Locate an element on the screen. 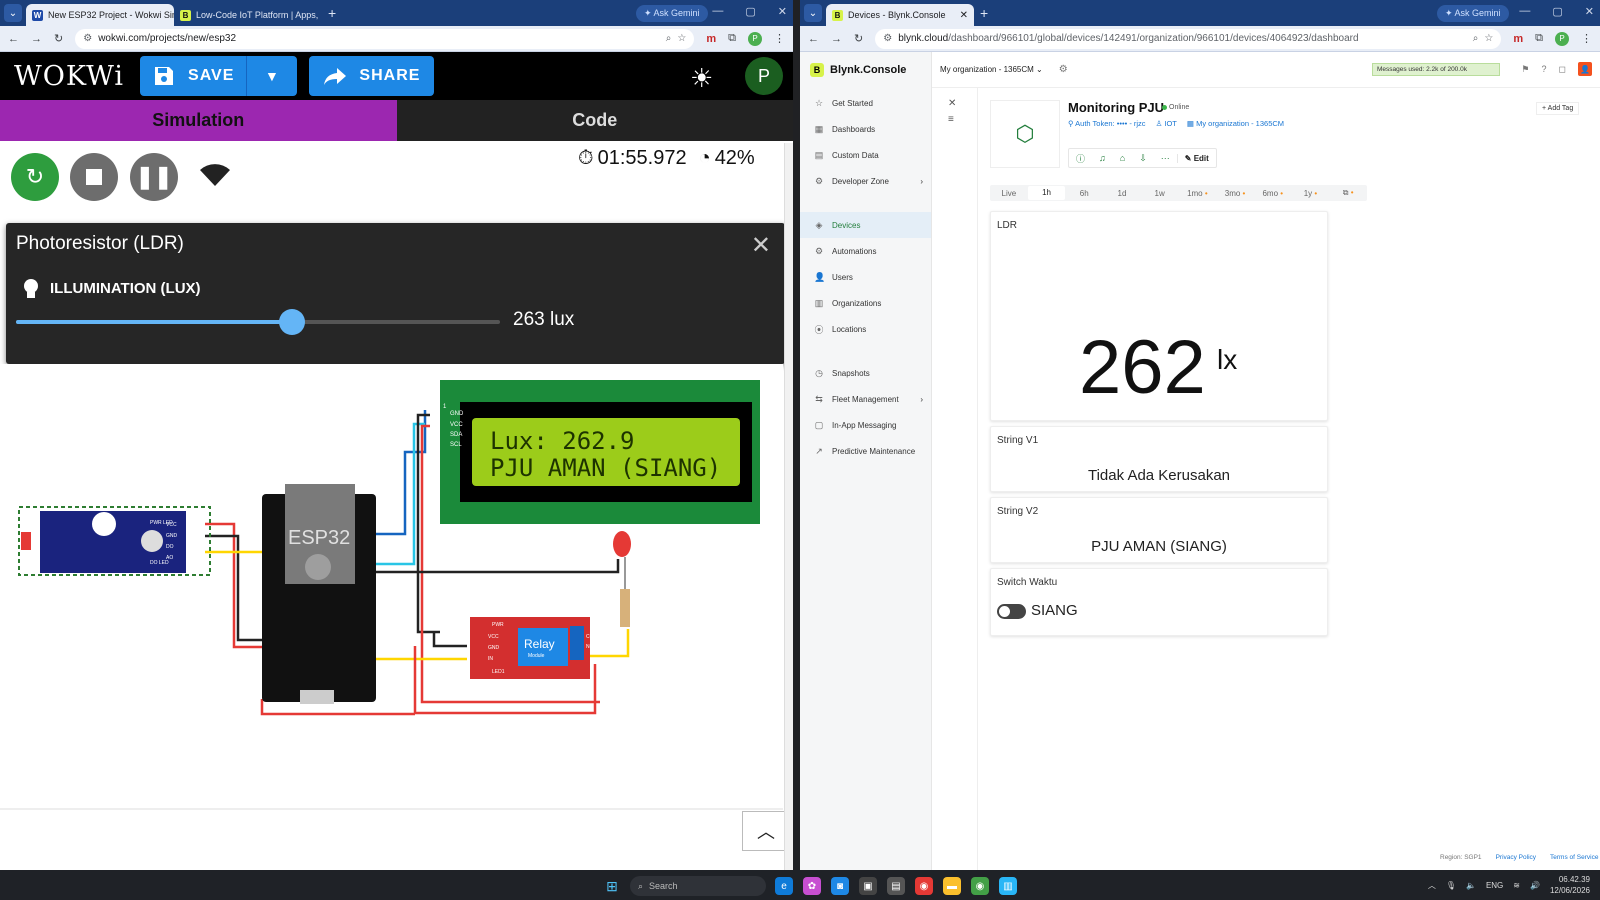 This screenshot has height=900, width=1600. time-range-option: 1mo • is located at coordinates (1198, 193).